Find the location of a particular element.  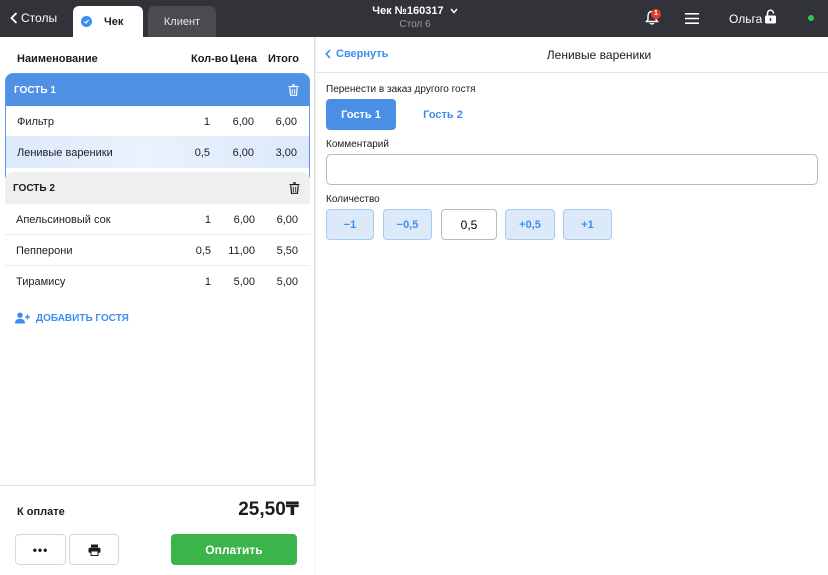

transfer-label: Перенести в заказ другого гостя is located at coordinates (401, 89).